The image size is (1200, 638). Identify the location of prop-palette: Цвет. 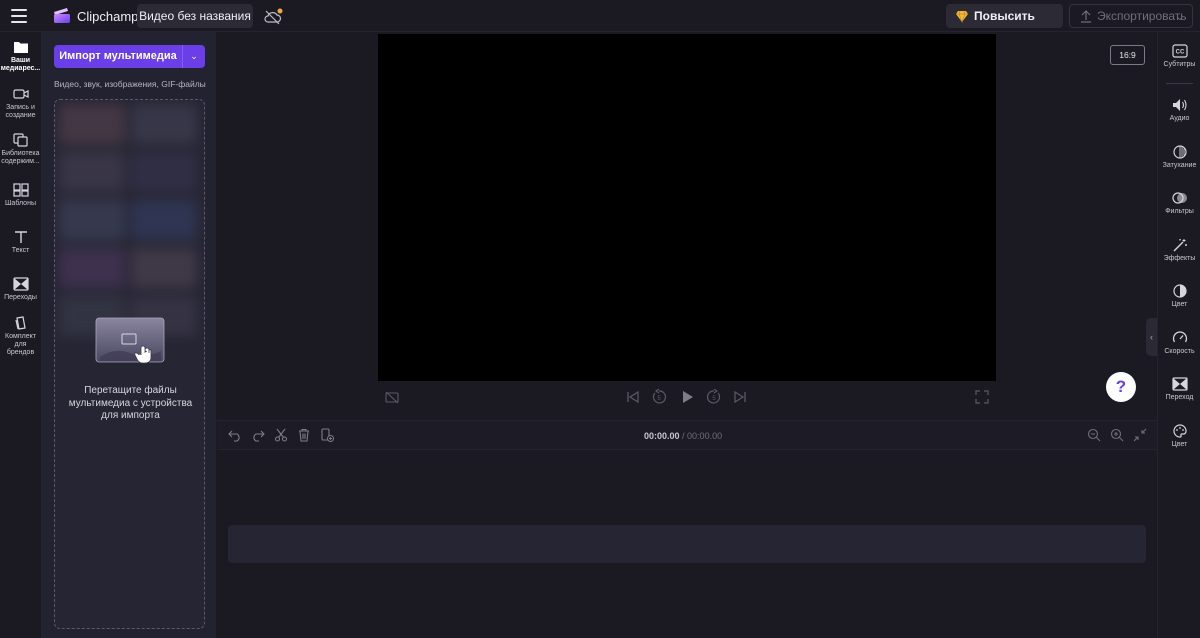
(1179, 436).